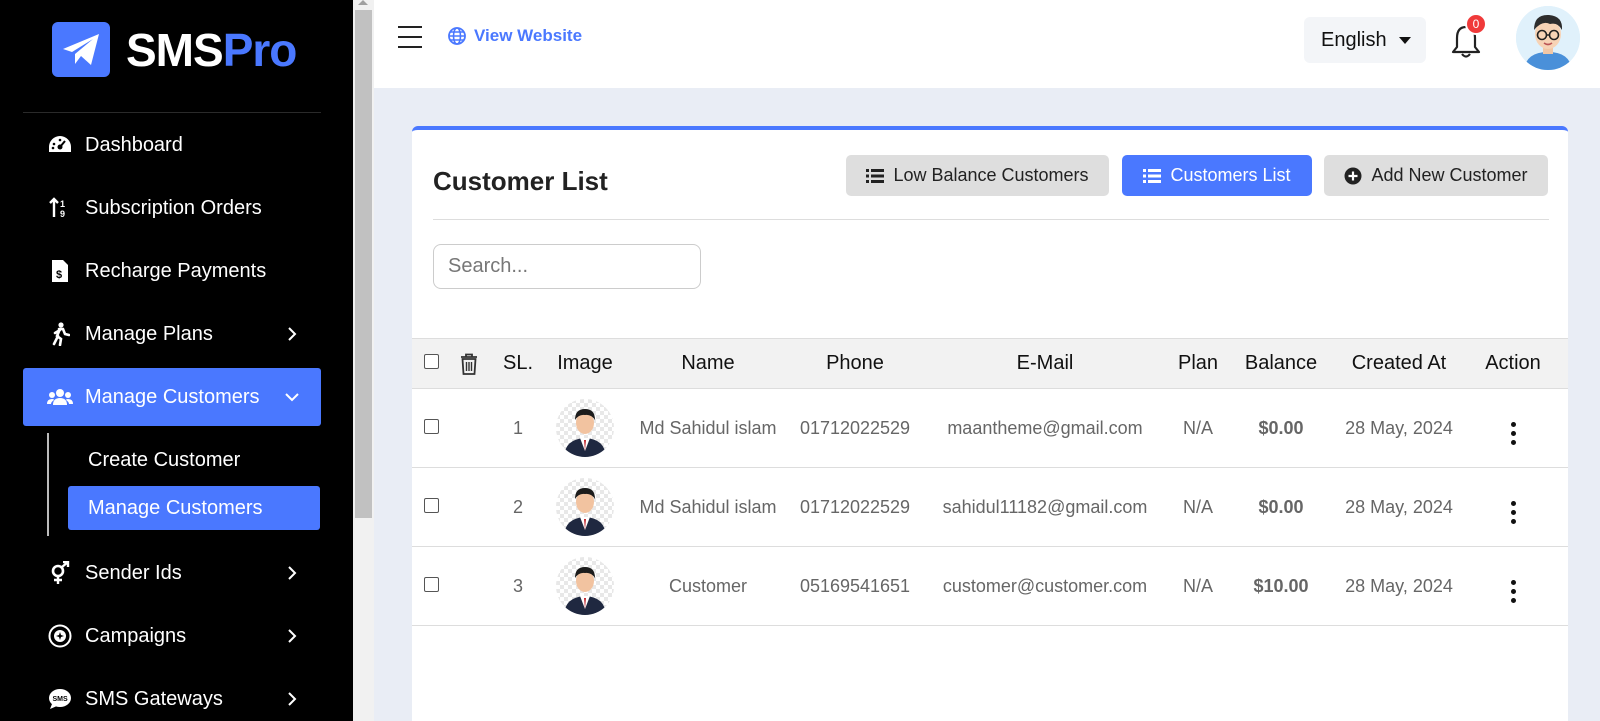 This screenshot has height=721, width=1600. Describe the element at coordinates (134, 144) in the screenshot. I see `sidebar-item-label: Dashboard` at that location.